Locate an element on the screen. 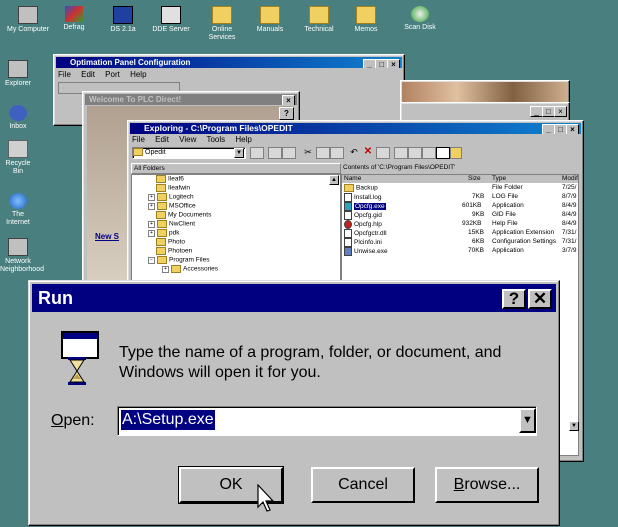 Image resolution: width=618 pixels, height=527 pixels. small-icons-icon is located at coordinates (415, 153).